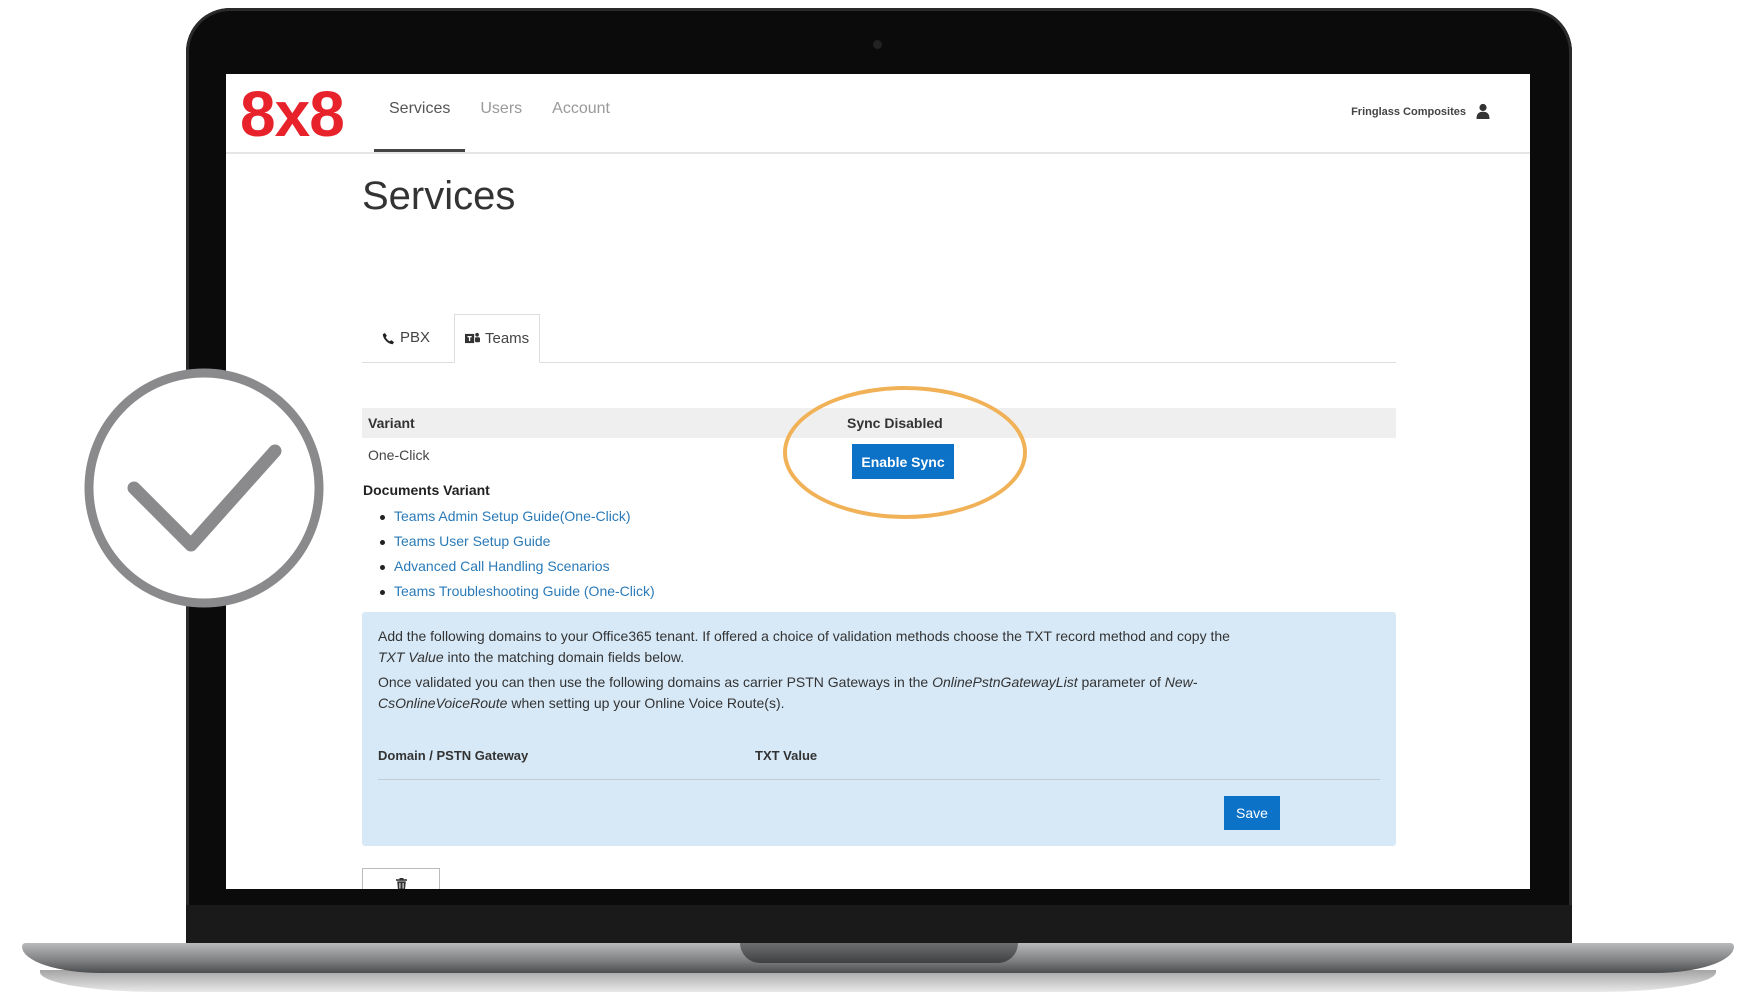  What do you see at coordinates (581, 113) in the screenshot?
I see `nav-item-account: Account` at bounding box center [581, 113].